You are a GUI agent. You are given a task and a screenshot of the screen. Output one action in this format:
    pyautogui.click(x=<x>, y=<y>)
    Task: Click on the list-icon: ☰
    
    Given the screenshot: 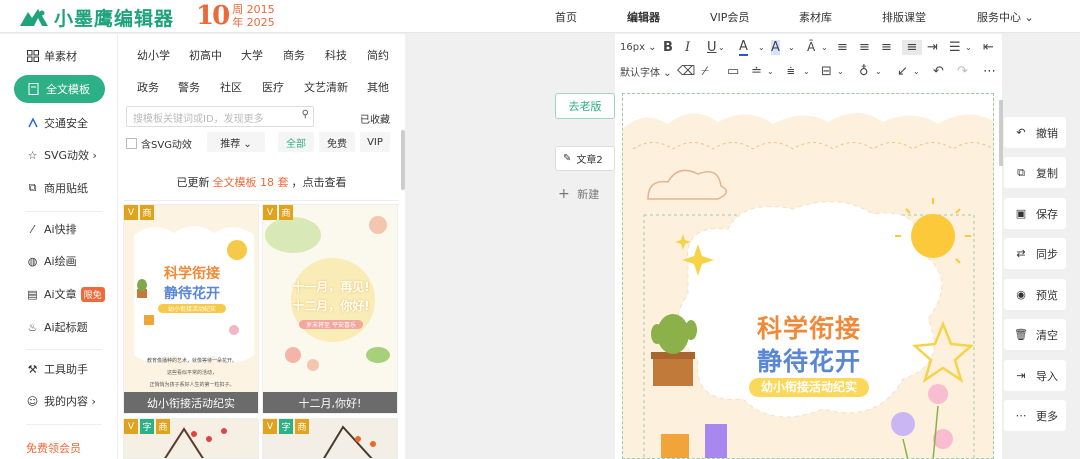 What is the action you would take?
    pyautogui.click(x=955, y=47)
    